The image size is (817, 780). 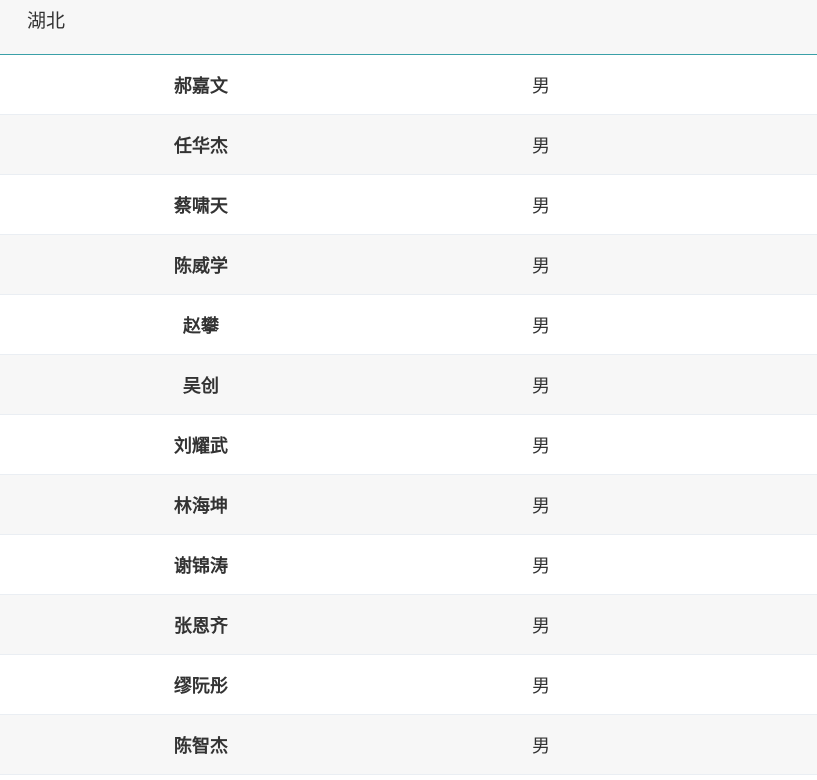 What do you see at coordinates (201, 506) in the screenshot?
I see `player-name: 林海坤` at bounding box center [201, 506].